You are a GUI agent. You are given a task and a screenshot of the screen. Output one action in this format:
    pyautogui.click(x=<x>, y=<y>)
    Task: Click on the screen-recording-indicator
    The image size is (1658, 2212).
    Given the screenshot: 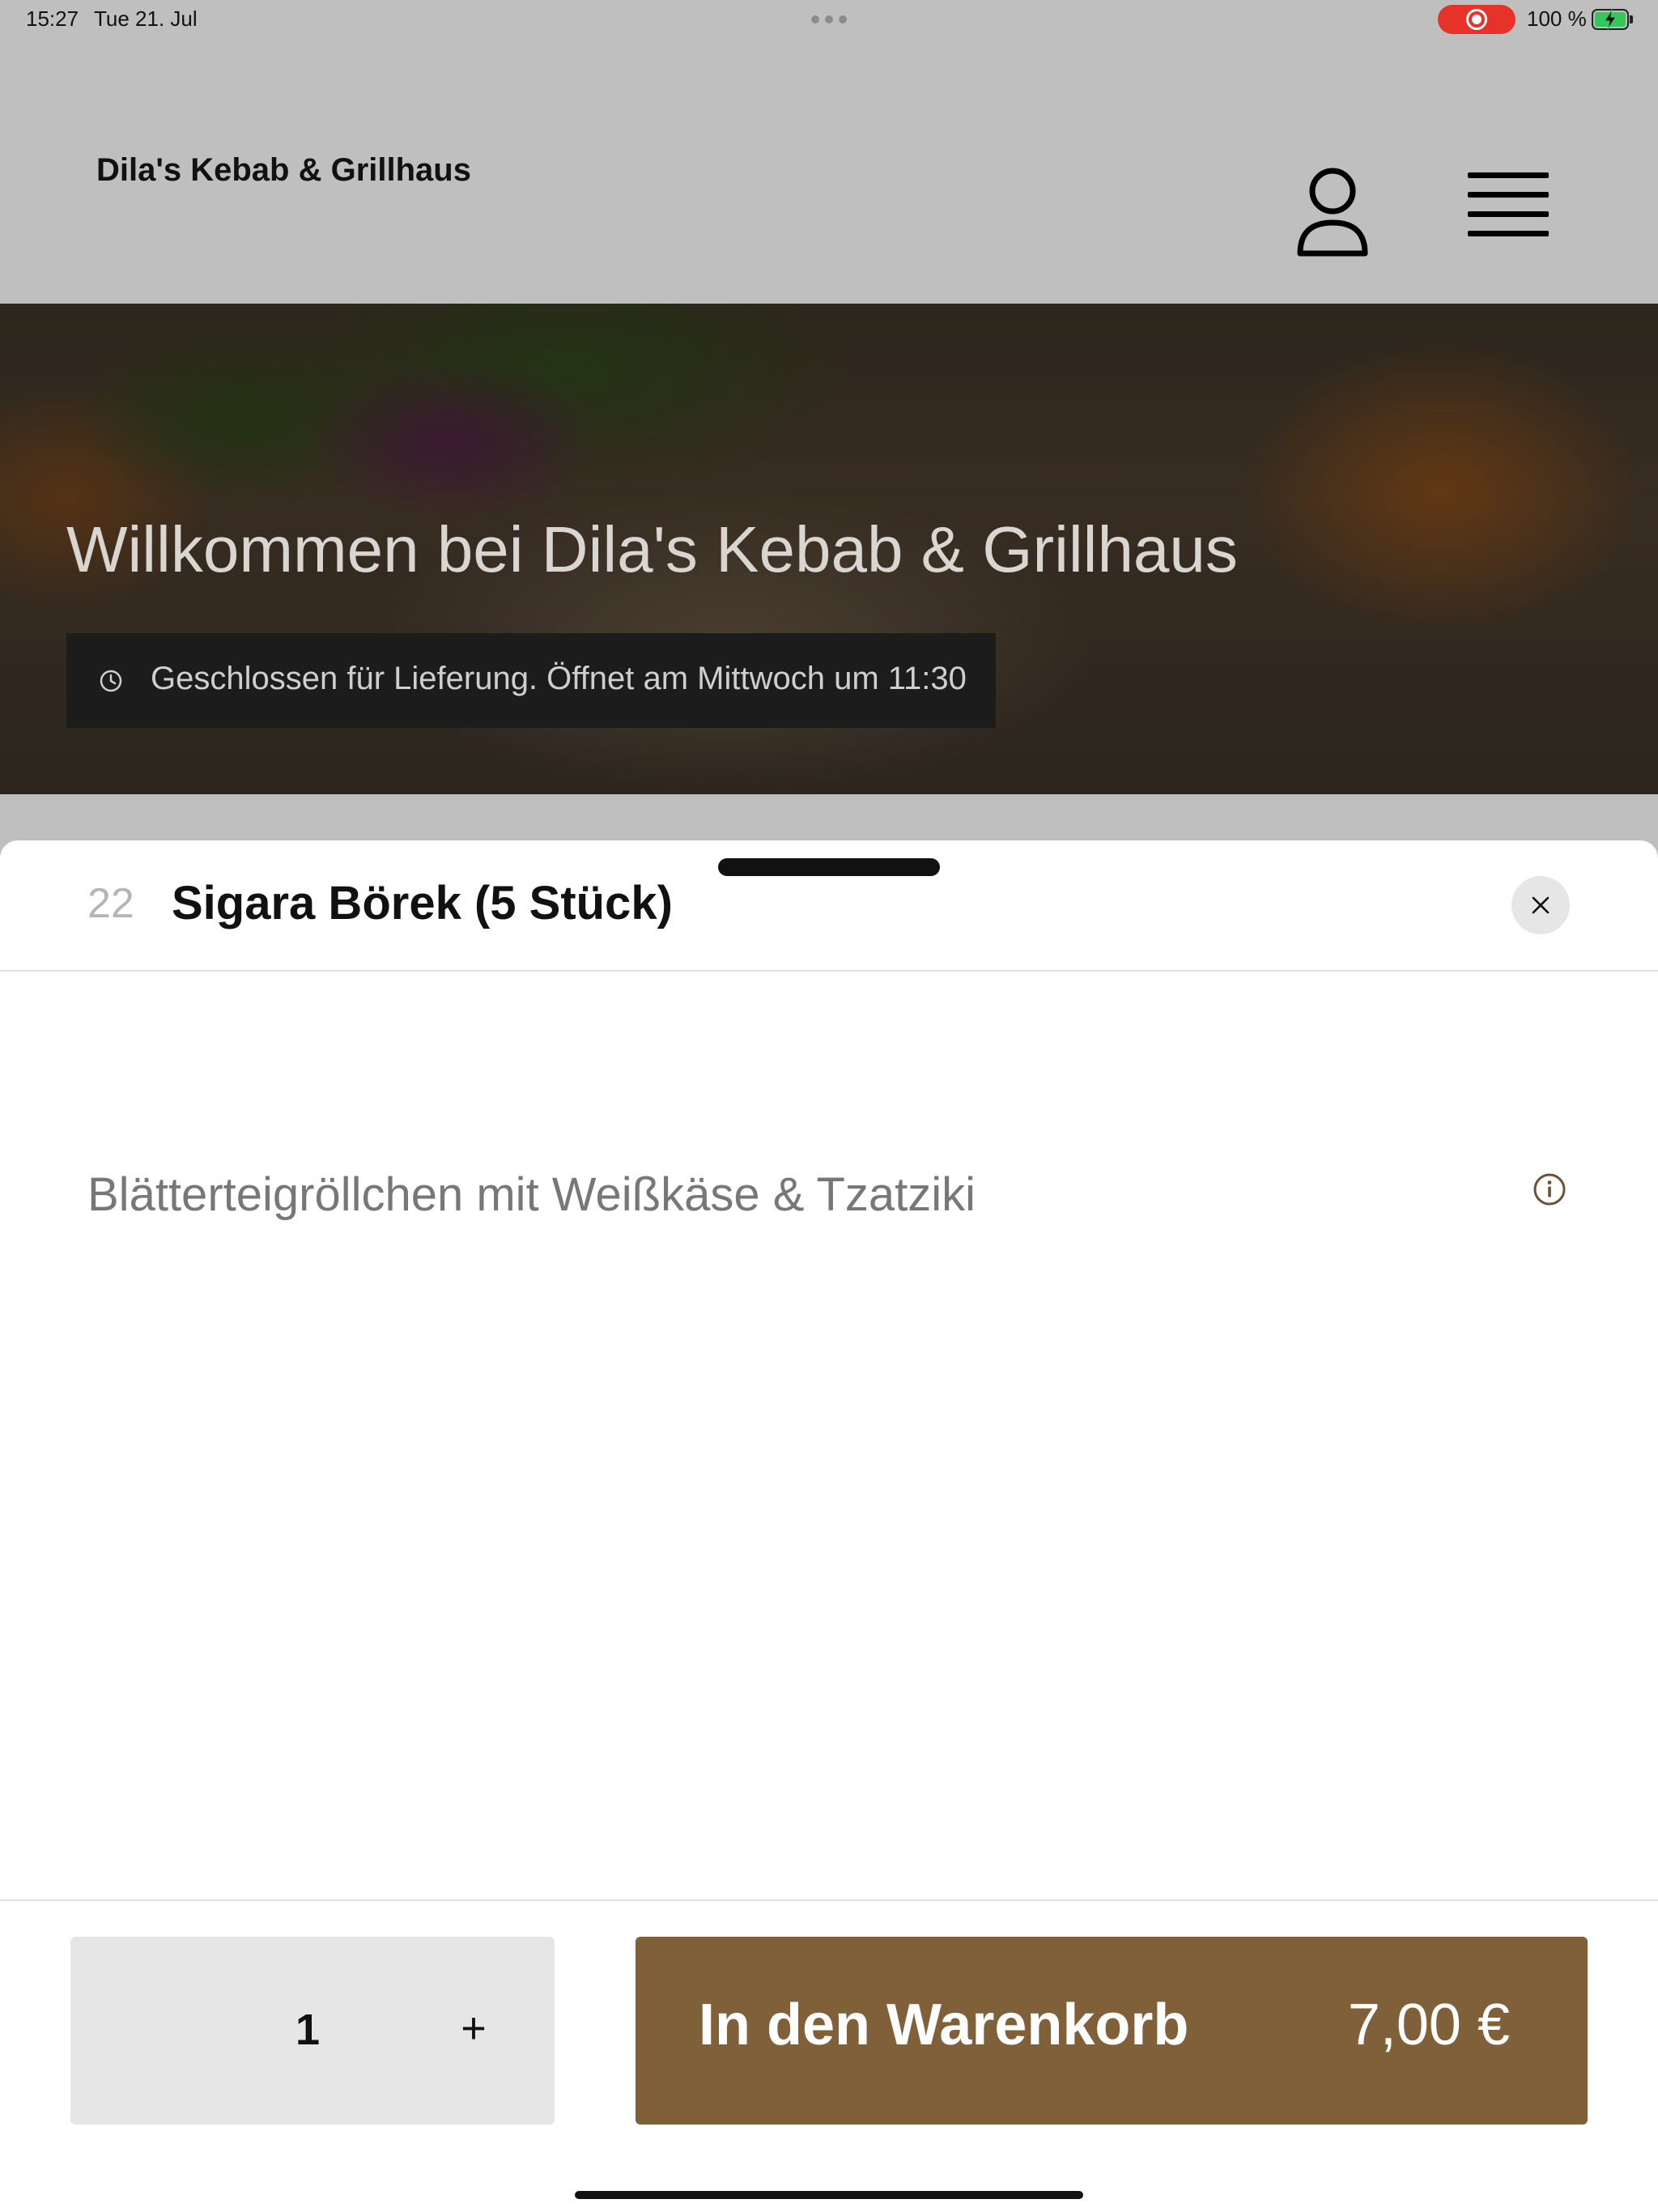 What is the action you would take?
    pyautogui.click(x=1477, y=19)
    